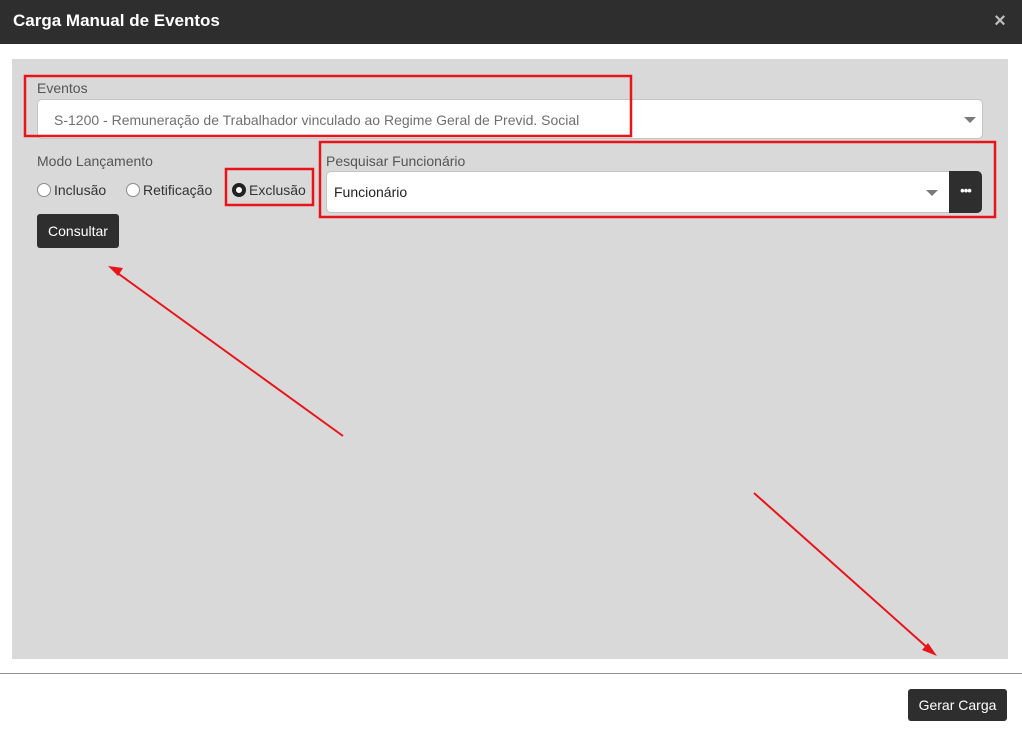 Image resolution: width=1022 pixels, height=734 pixels. I want to click on radio-exclusao-circle, so click(239, 190).